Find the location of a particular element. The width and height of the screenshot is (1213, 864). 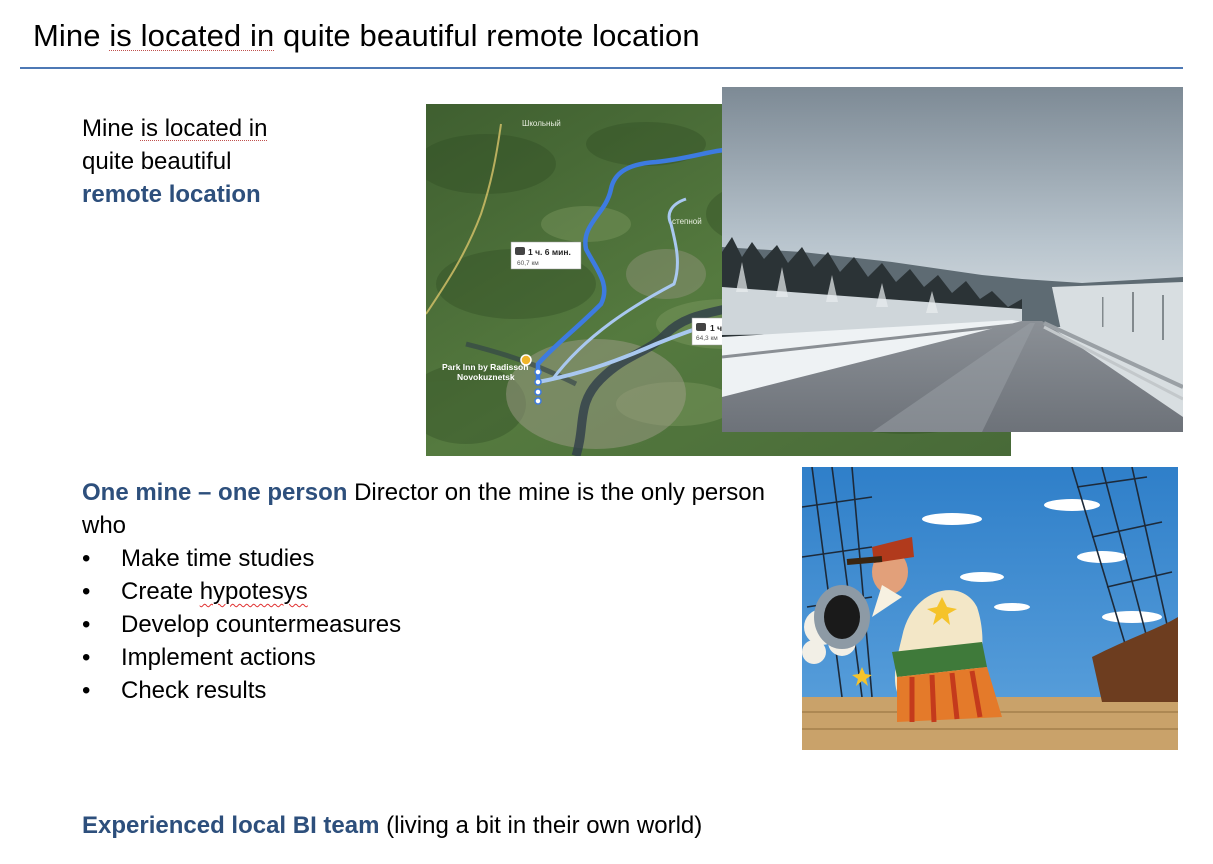

list-item: • Develop countermeasures is located at coordinates (242, 624).